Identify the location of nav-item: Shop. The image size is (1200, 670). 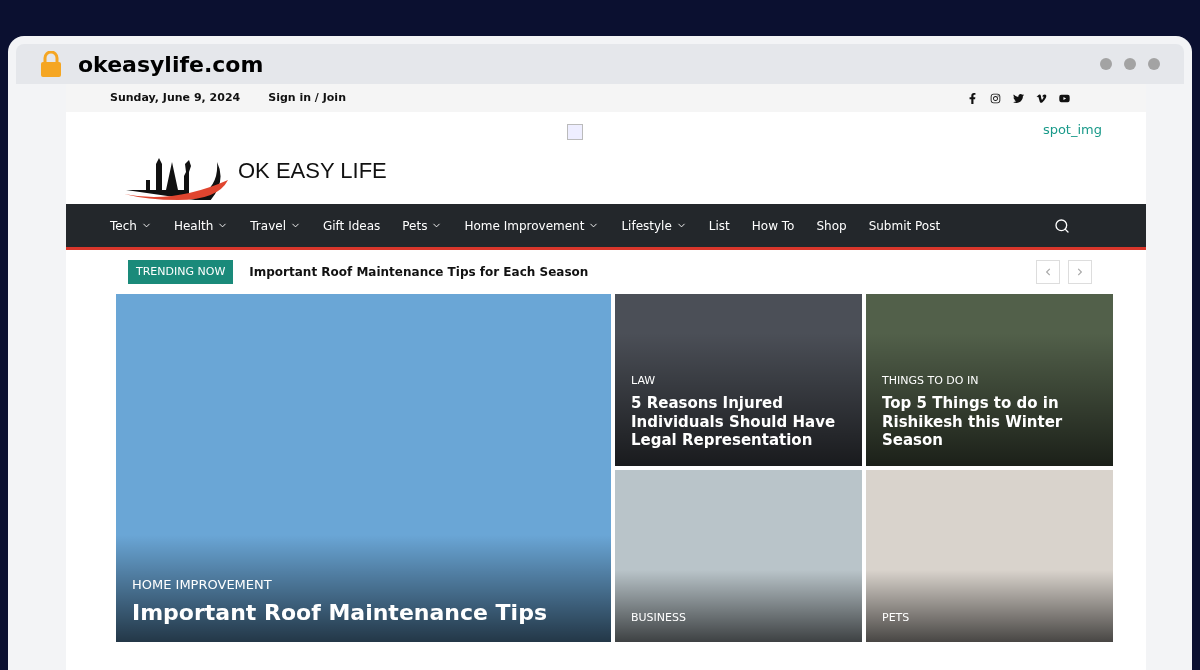
(831, 225).